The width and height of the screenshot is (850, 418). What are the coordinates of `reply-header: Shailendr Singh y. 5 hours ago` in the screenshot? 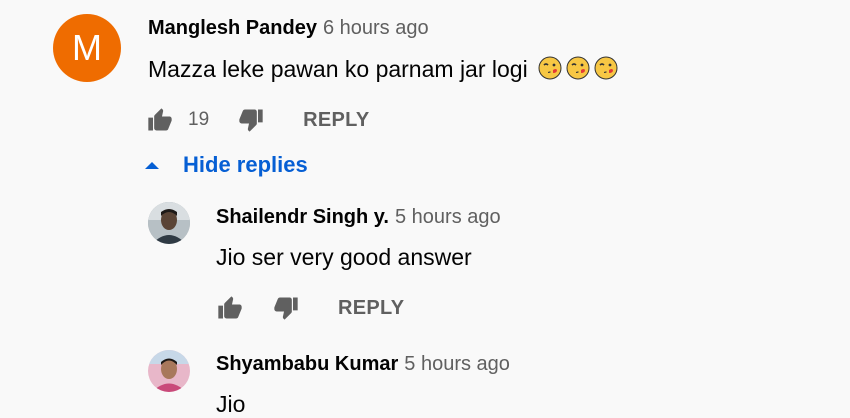 It's located at (358, 217).